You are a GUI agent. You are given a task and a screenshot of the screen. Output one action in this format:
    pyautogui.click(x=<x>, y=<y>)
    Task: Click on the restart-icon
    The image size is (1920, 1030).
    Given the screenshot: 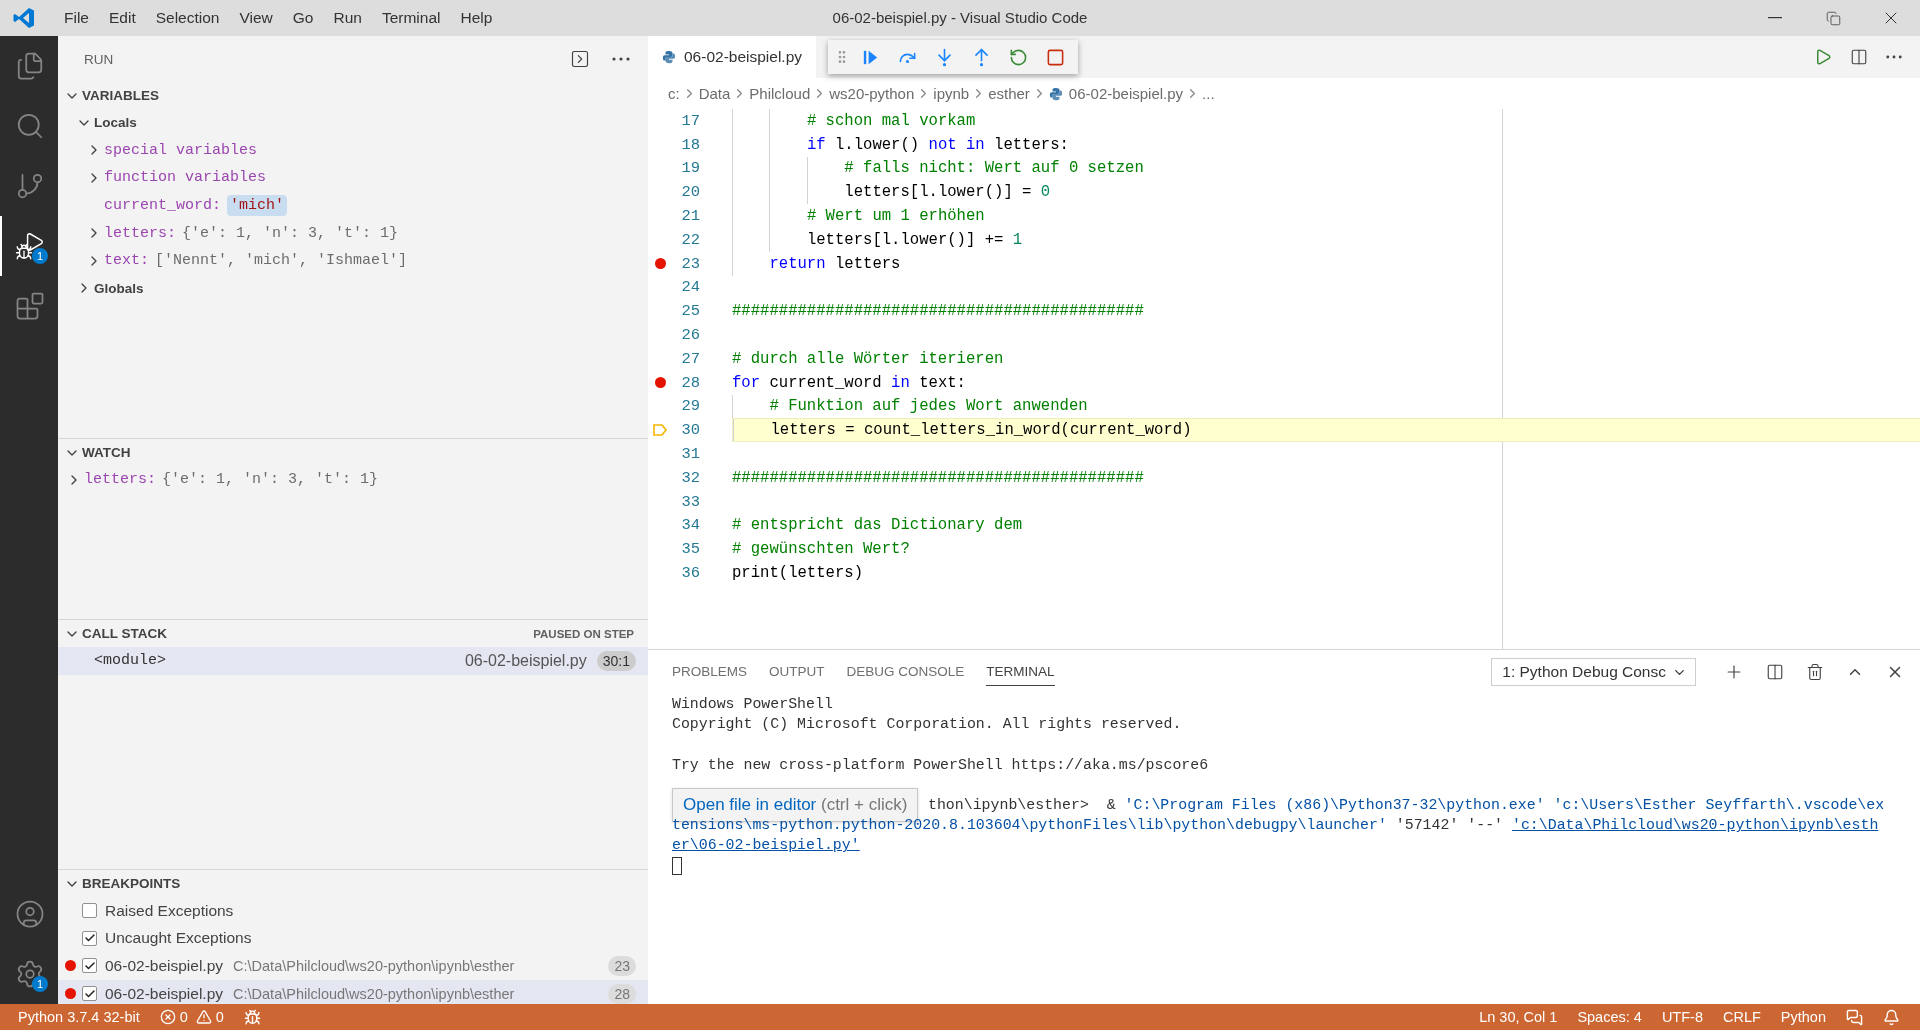 What is the action you would take?
    pyautogui.click(x=1018, y=57)
    